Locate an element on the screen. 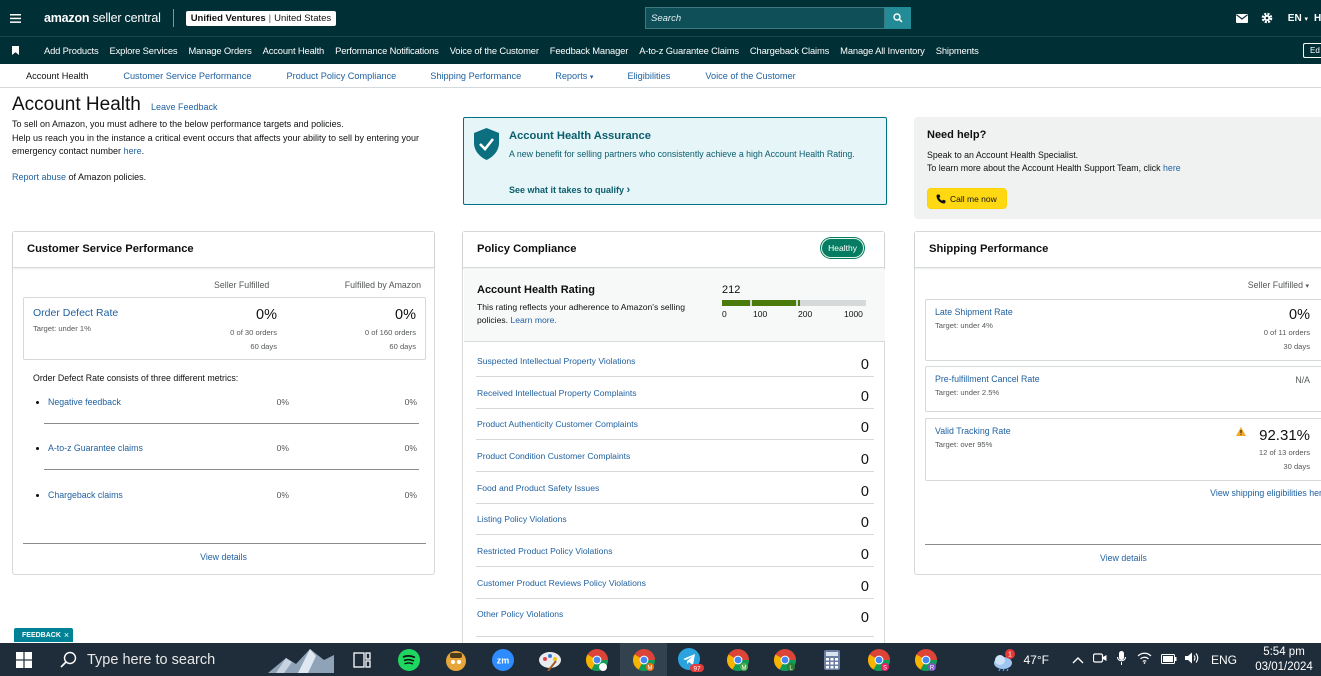 This screenshot has height=676, width=1321. violation-link: Other Policy Violations is located at coordinates (520, 614).